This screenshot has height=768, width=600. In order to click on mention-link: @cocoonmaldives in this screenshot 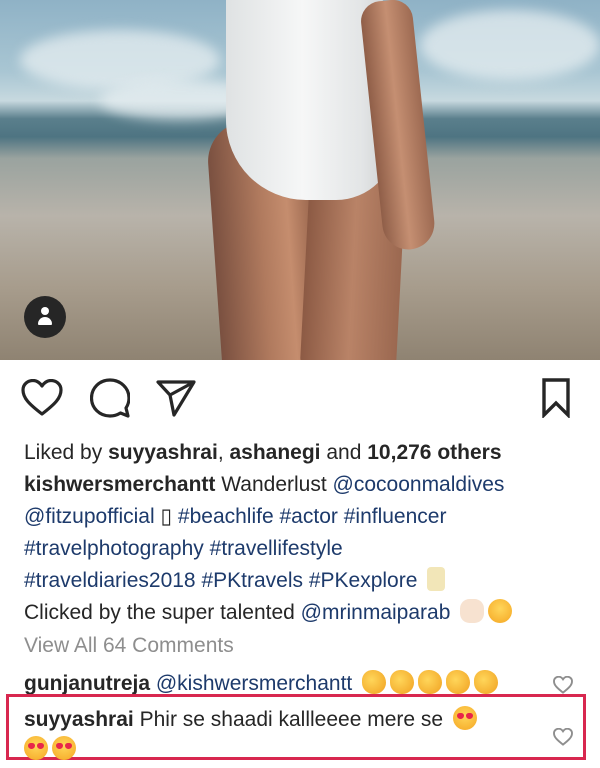, I will do `click(419, 484)`.